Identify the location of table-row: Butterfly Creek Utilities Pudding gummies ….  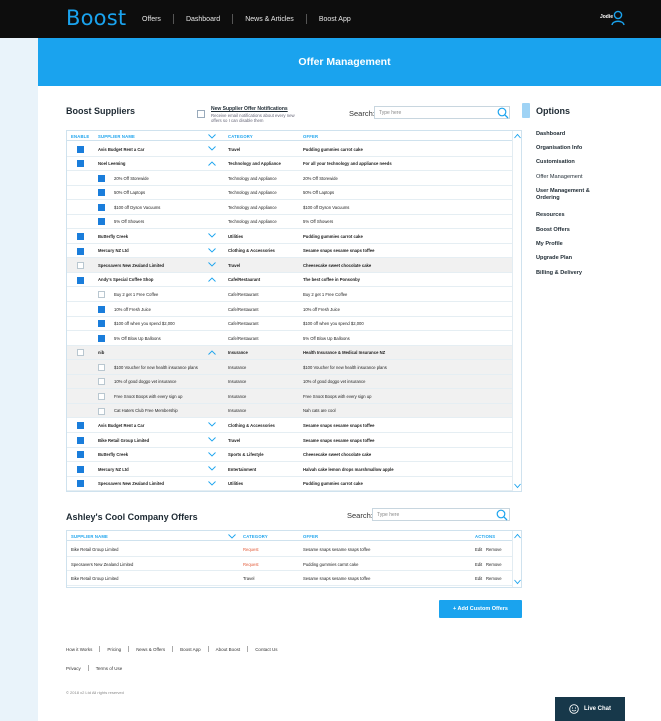
(294, 236).